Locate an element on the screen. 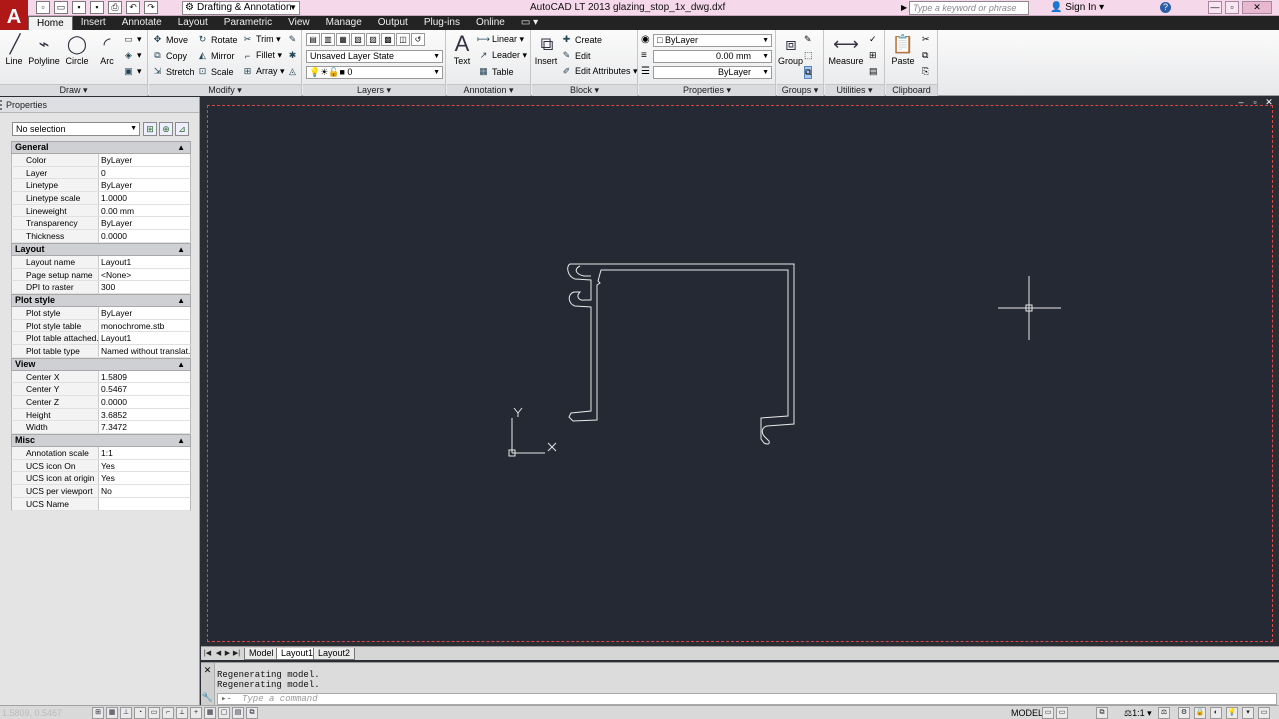 The image size is (1279, 719). redo-icon: ↷ is located at coordinates (151, 7).